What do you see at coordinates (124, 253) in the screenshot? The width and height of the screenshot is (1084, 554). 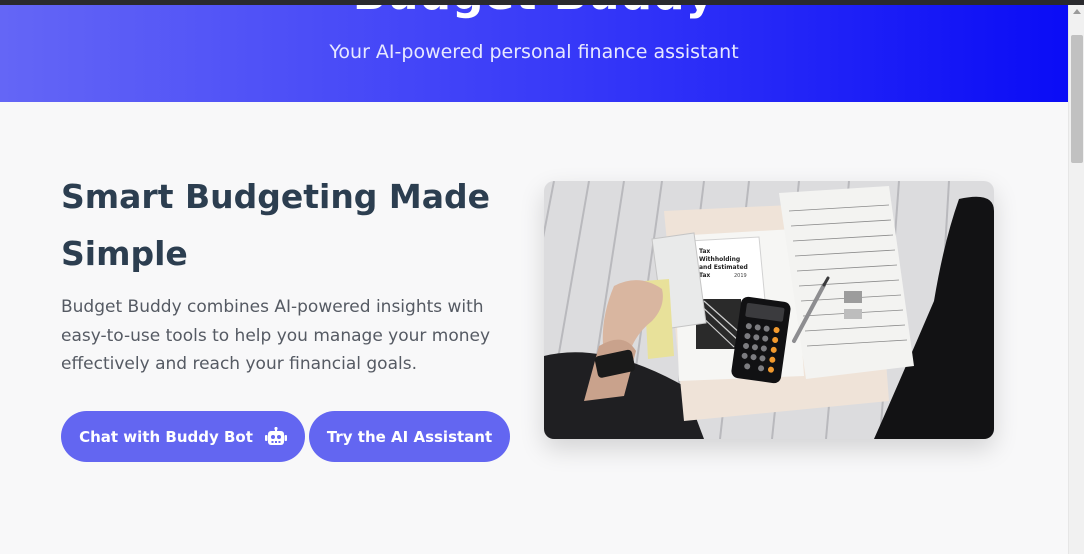 I see `hero-headline-line2: Simple` at bounding box center [124, 253].